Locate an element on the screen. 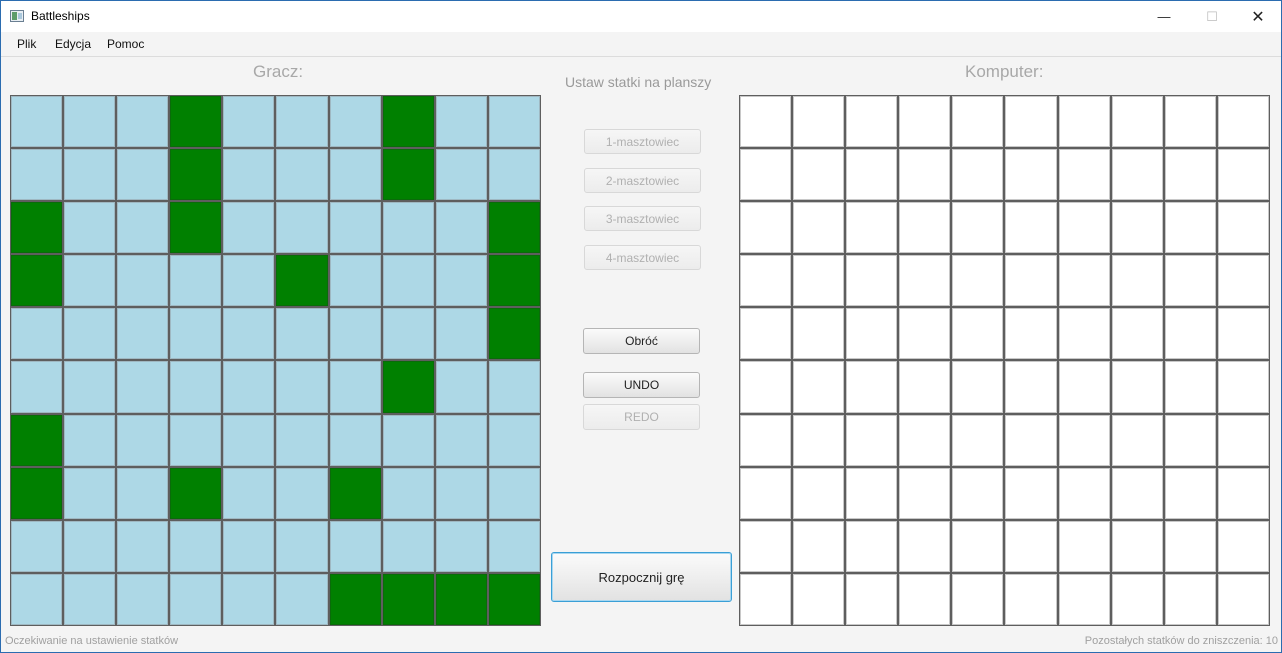  ship-3-button: 3-masztowiec is located at coordinates (642, 218).